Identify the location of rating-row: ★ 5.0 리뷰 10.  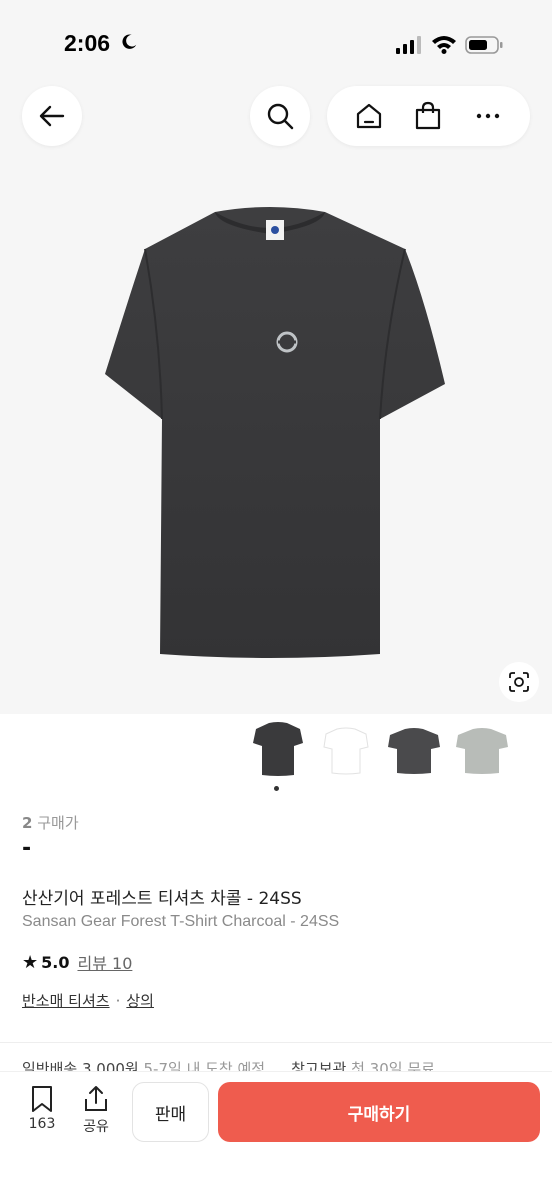
(77, 962).